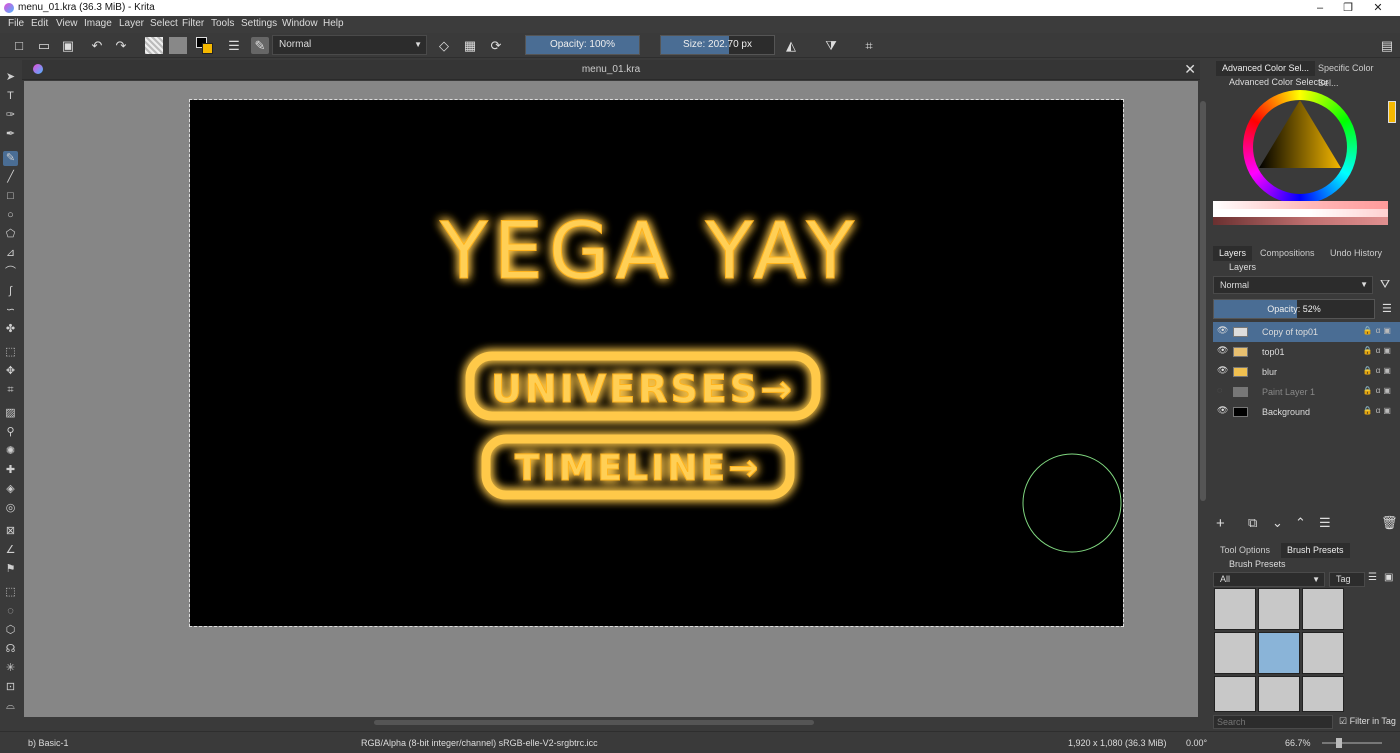 This screenshot has height=753, width=1400. What do you see at coordinates (444, 45) in the screenshot?
I see `eraser-icon: ◇` at bounding box center [444, 45].